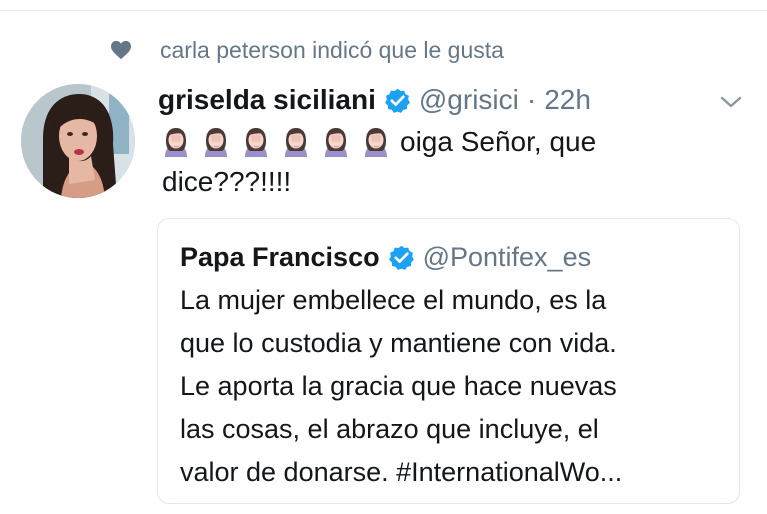 This screenshot has height=514, width=767. Describe the element at coordinates (280, 257) in the screenshot. I see `quoted-display-name: Papa Francisco` at that location.